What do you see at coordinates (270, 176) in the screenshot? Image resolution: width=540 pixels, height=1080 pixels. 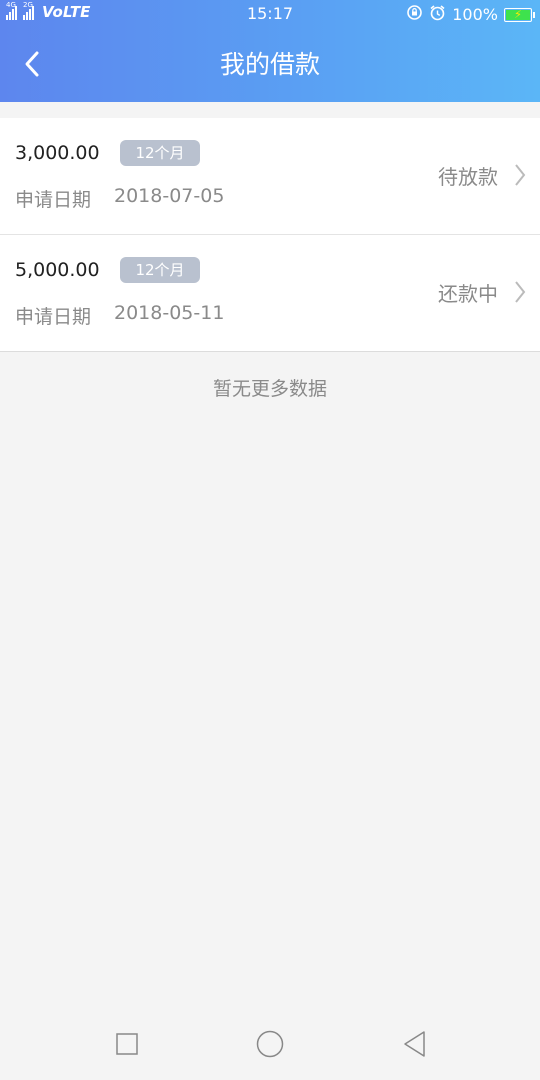 I see `loan-item: 3,000.00 12个月 申请日期 2018-07-05 待放款` at bounding box center [270, 176].